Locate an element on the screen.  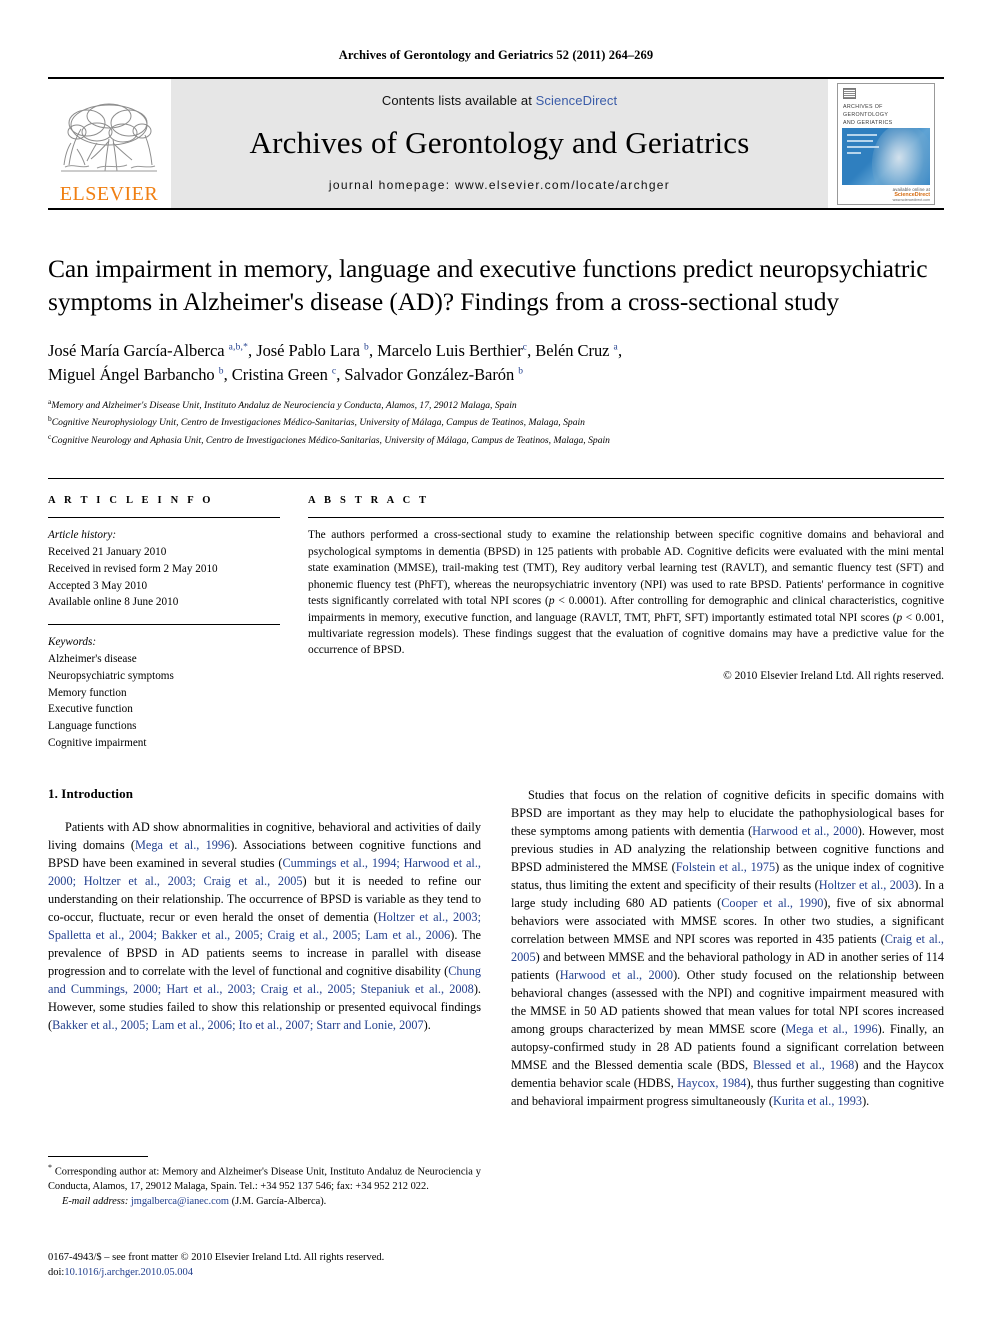
cover-title-line2: AND GERIATRICS is located at coordinates (868, 122).